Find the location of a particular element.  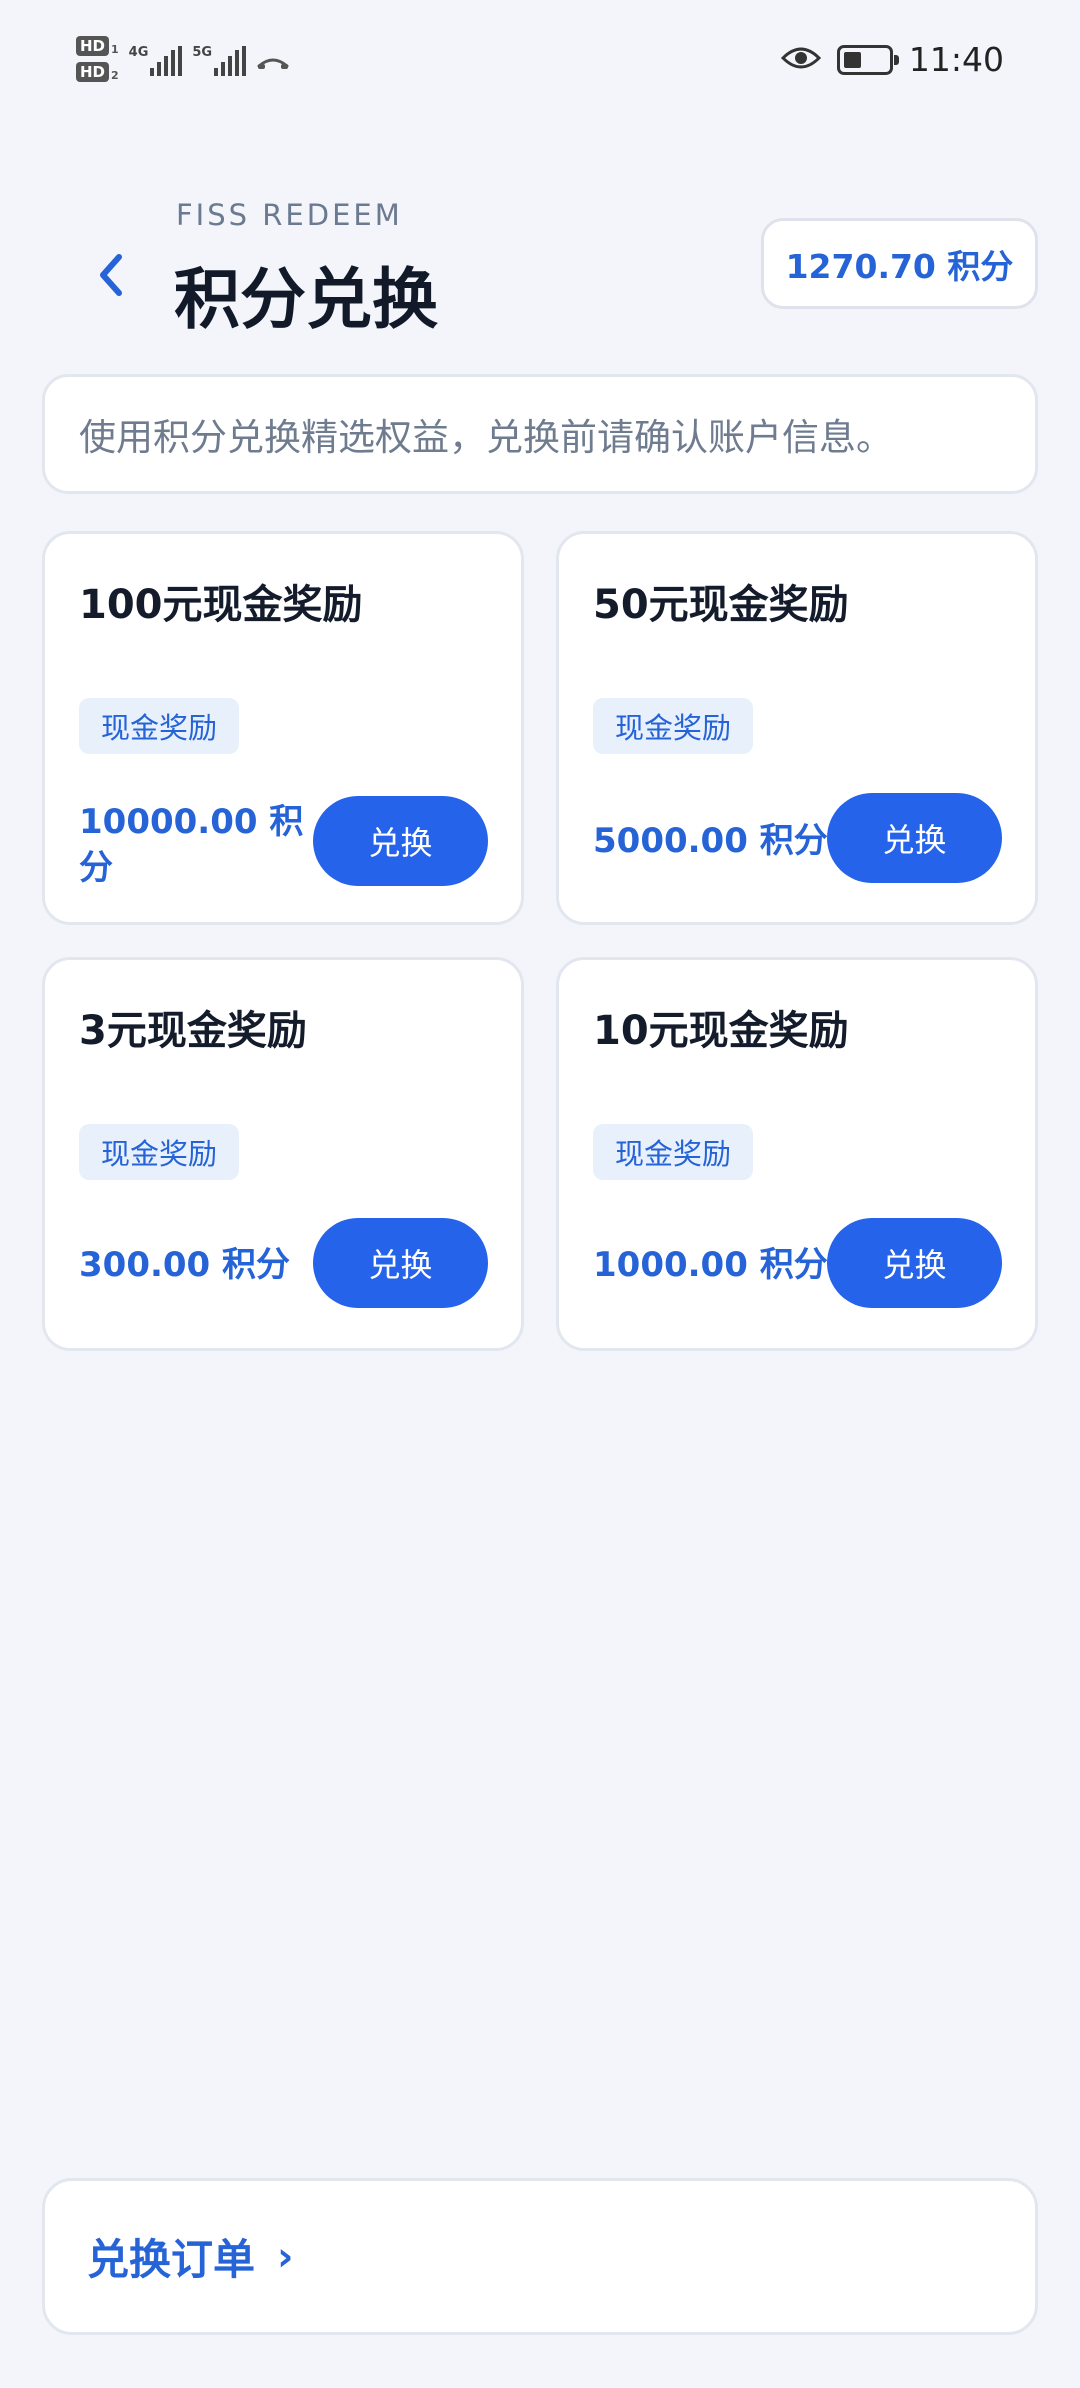

orders-label: 兑换订单 is located at coordinates (171, 2259).